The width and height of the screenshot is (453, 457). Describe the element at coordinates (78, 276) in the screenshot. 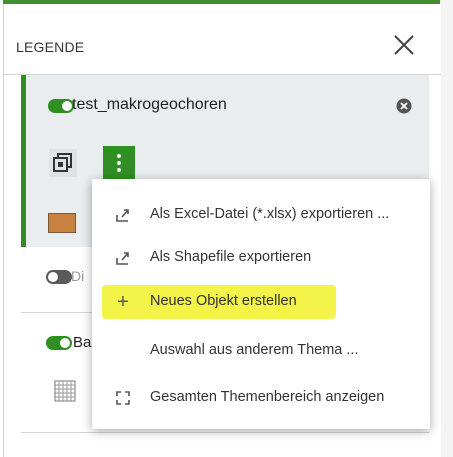

I see `layer-name-2: Di` at that location.